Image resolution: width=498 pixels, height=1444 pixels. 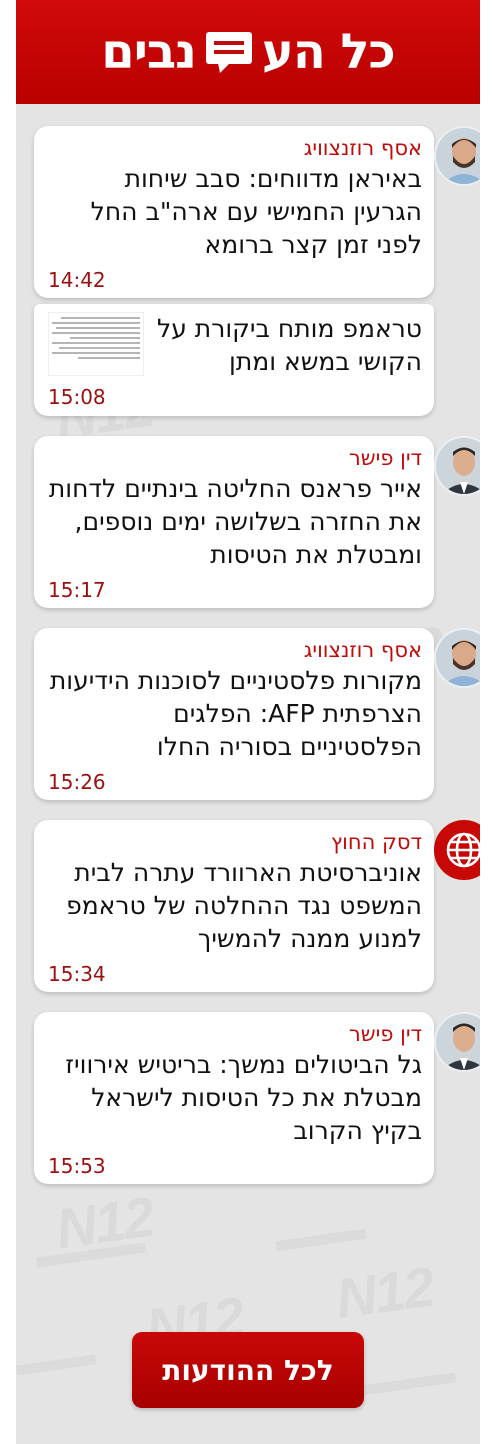 I want to click on card-time: 15:17, so click(x=77, y=590).